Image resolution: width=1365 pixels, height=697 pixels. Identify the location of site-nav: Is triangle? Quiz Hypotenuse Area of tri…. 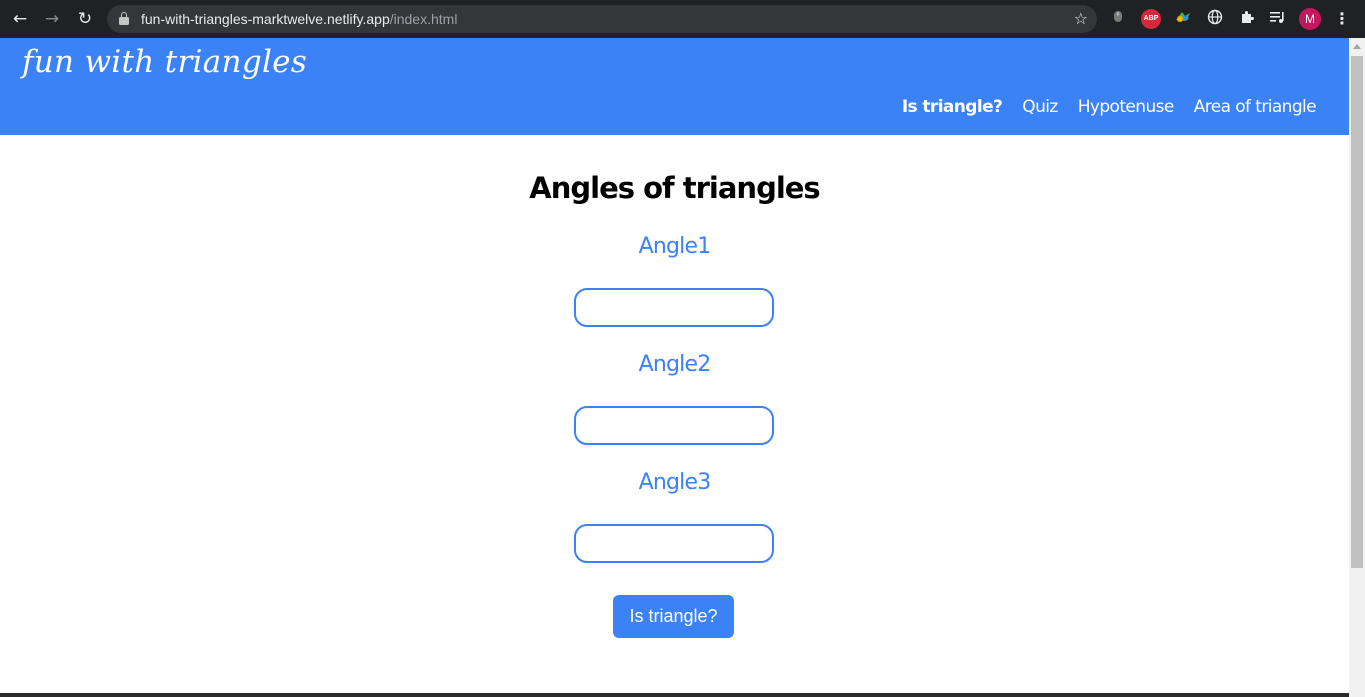
(1109, 107).